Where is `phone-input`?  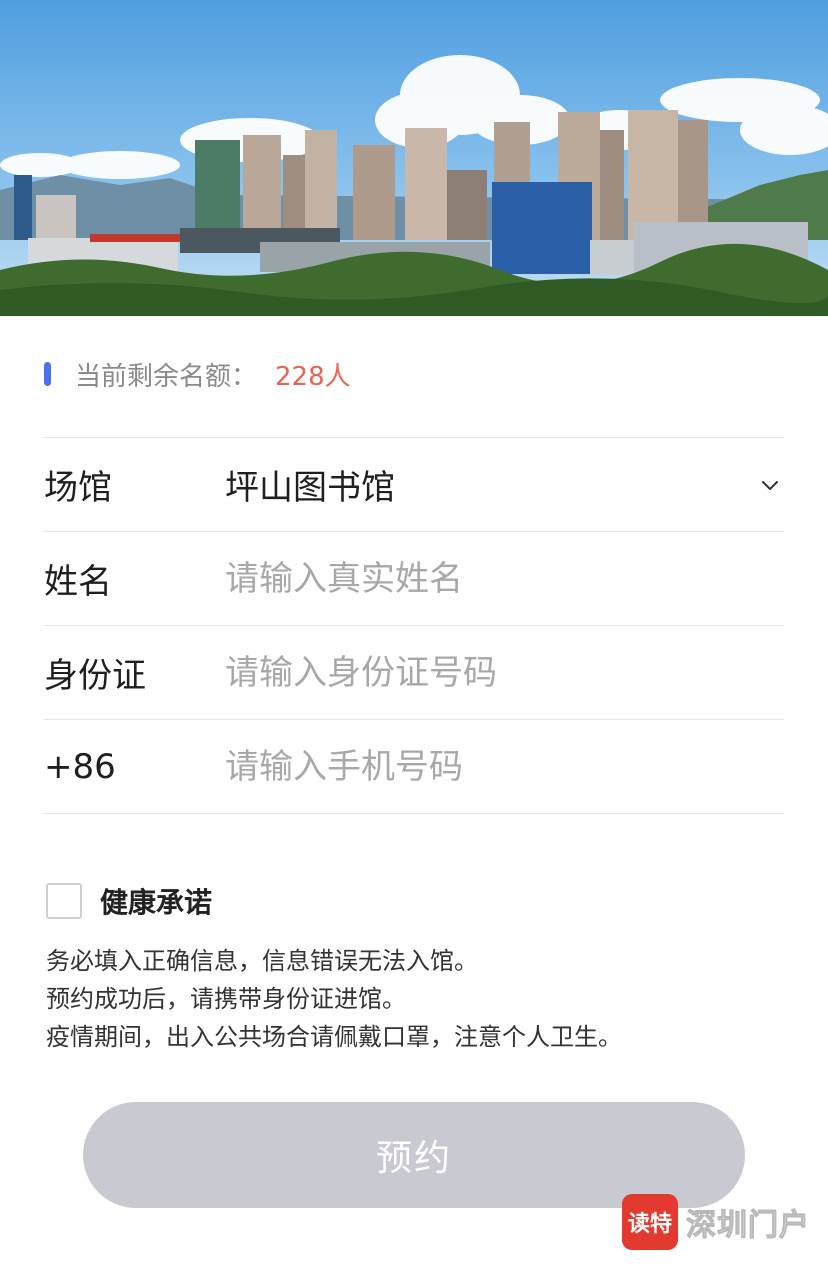 phone-input is located at coordinates (504, 766).